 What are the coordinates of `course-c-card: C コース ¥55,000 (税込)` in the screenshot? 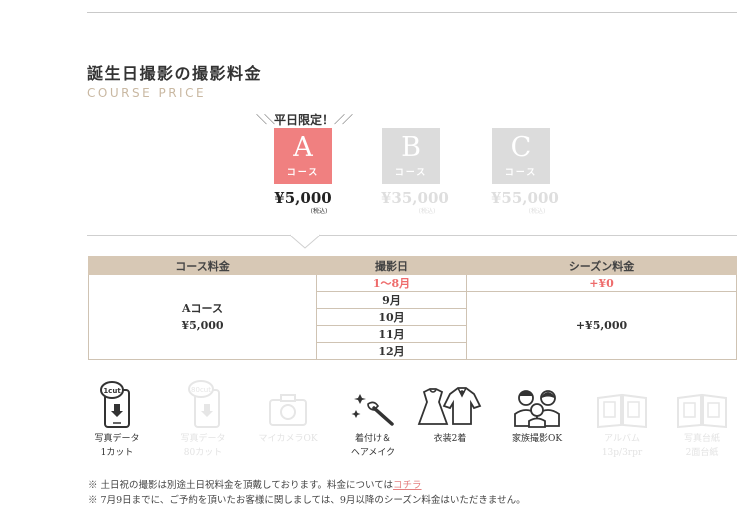 It's located at (525, 172).